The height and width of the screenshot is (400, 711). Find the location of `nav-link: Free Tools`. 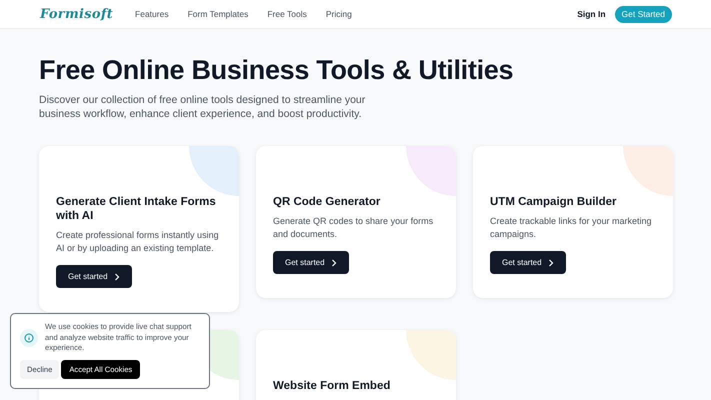

nav-link: Free Tools is located at coordinates (287, 14).